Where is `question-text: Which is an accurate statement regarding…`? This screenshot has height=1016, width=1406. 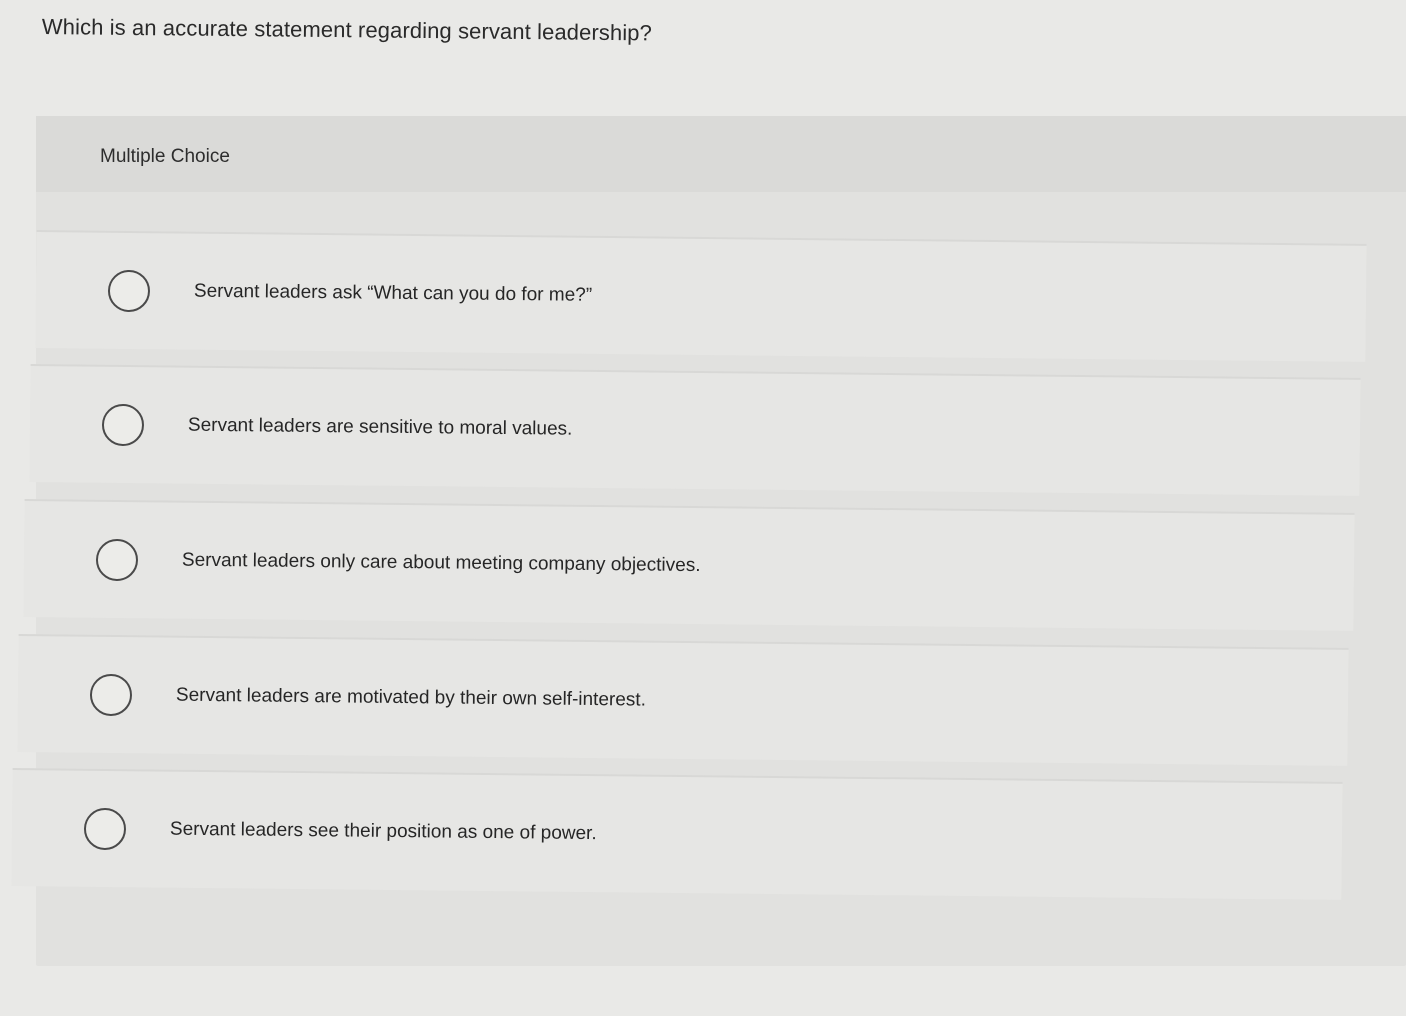 question-text: Which is an accurate statement regarding… is located at coordinates (347, 30).